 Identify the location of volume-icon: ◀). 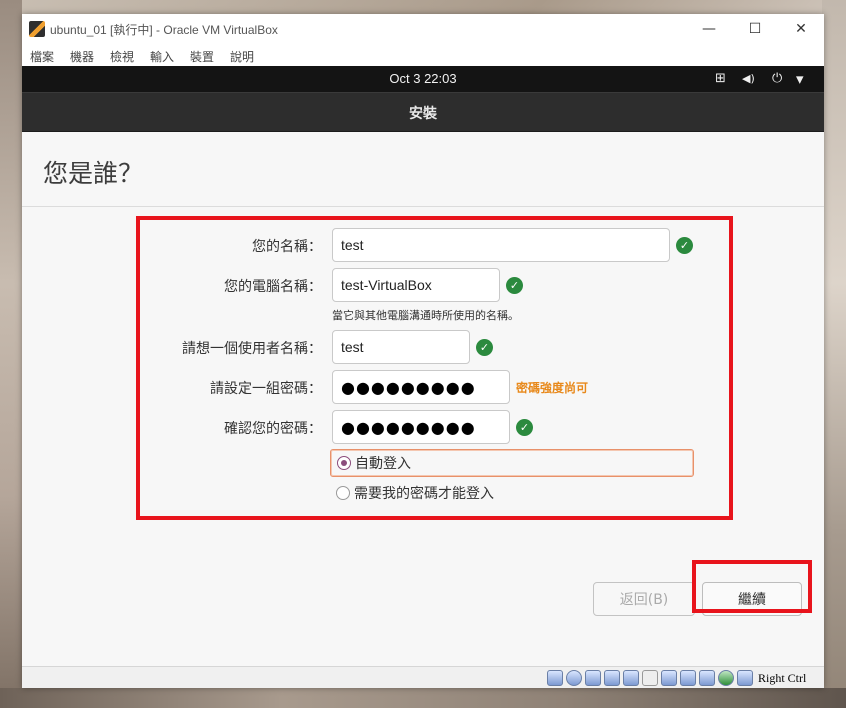
(748, 79).